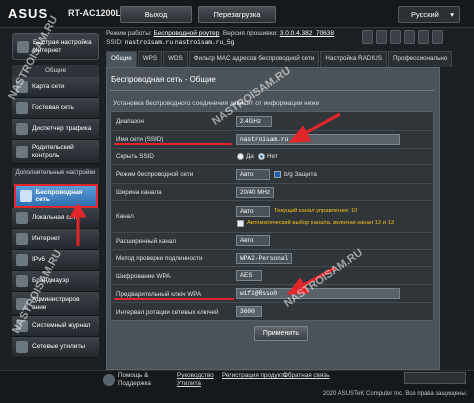 The height and width of the screenshot is (403, 474). Describe the element at coordinates (435, 378) in the screenshot. I see `faq-search-input` at that location.